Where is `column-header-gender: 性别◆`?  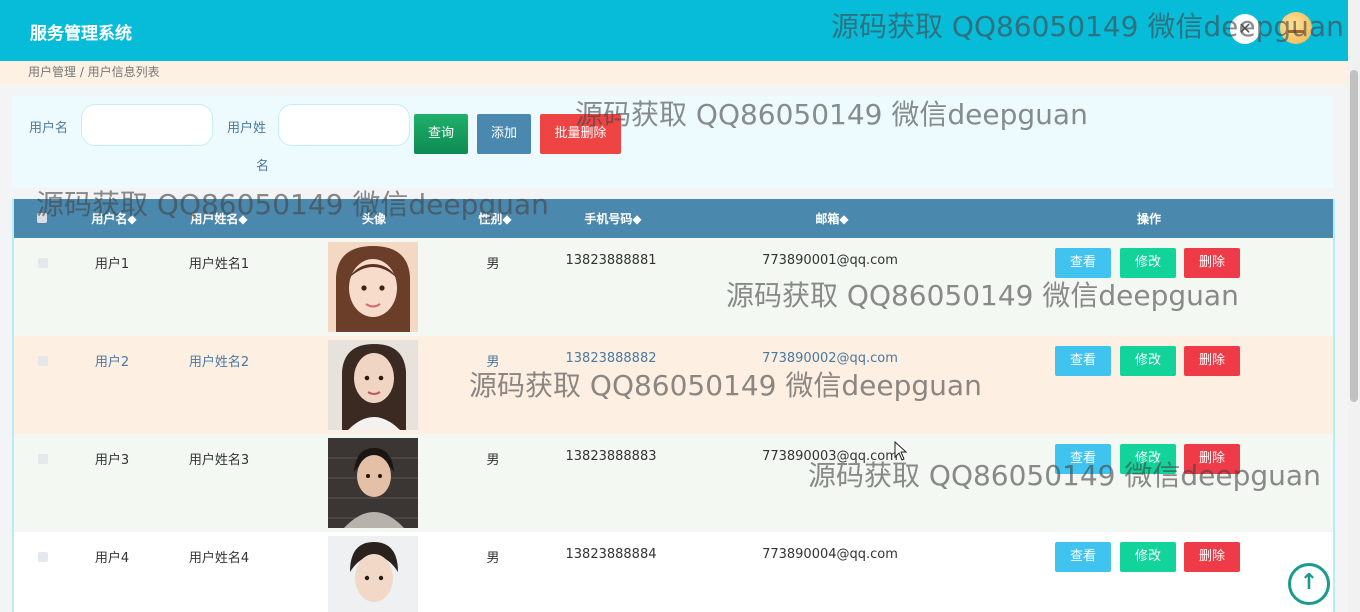
column-header-gender: 性别◆ is located at coordinates (494, 218).